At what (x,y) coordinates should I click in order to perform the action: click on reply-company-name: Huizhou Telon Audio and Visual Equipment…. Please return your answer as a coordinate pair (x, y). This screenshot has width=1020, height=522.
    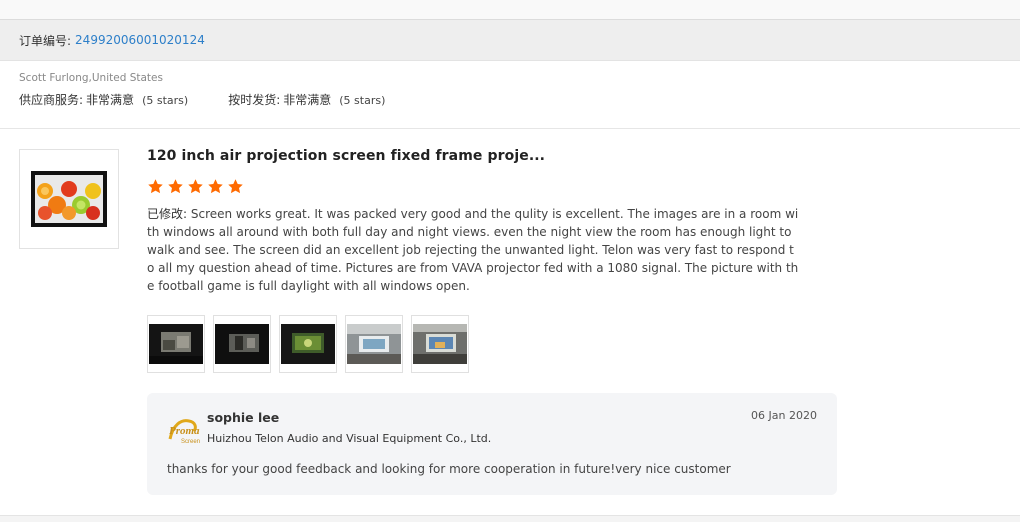
    Looking at the image, I should click on (349, 438).